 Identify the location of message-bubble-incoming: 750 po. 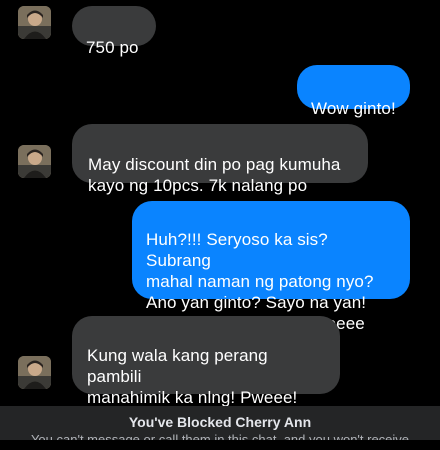
(114, 31).